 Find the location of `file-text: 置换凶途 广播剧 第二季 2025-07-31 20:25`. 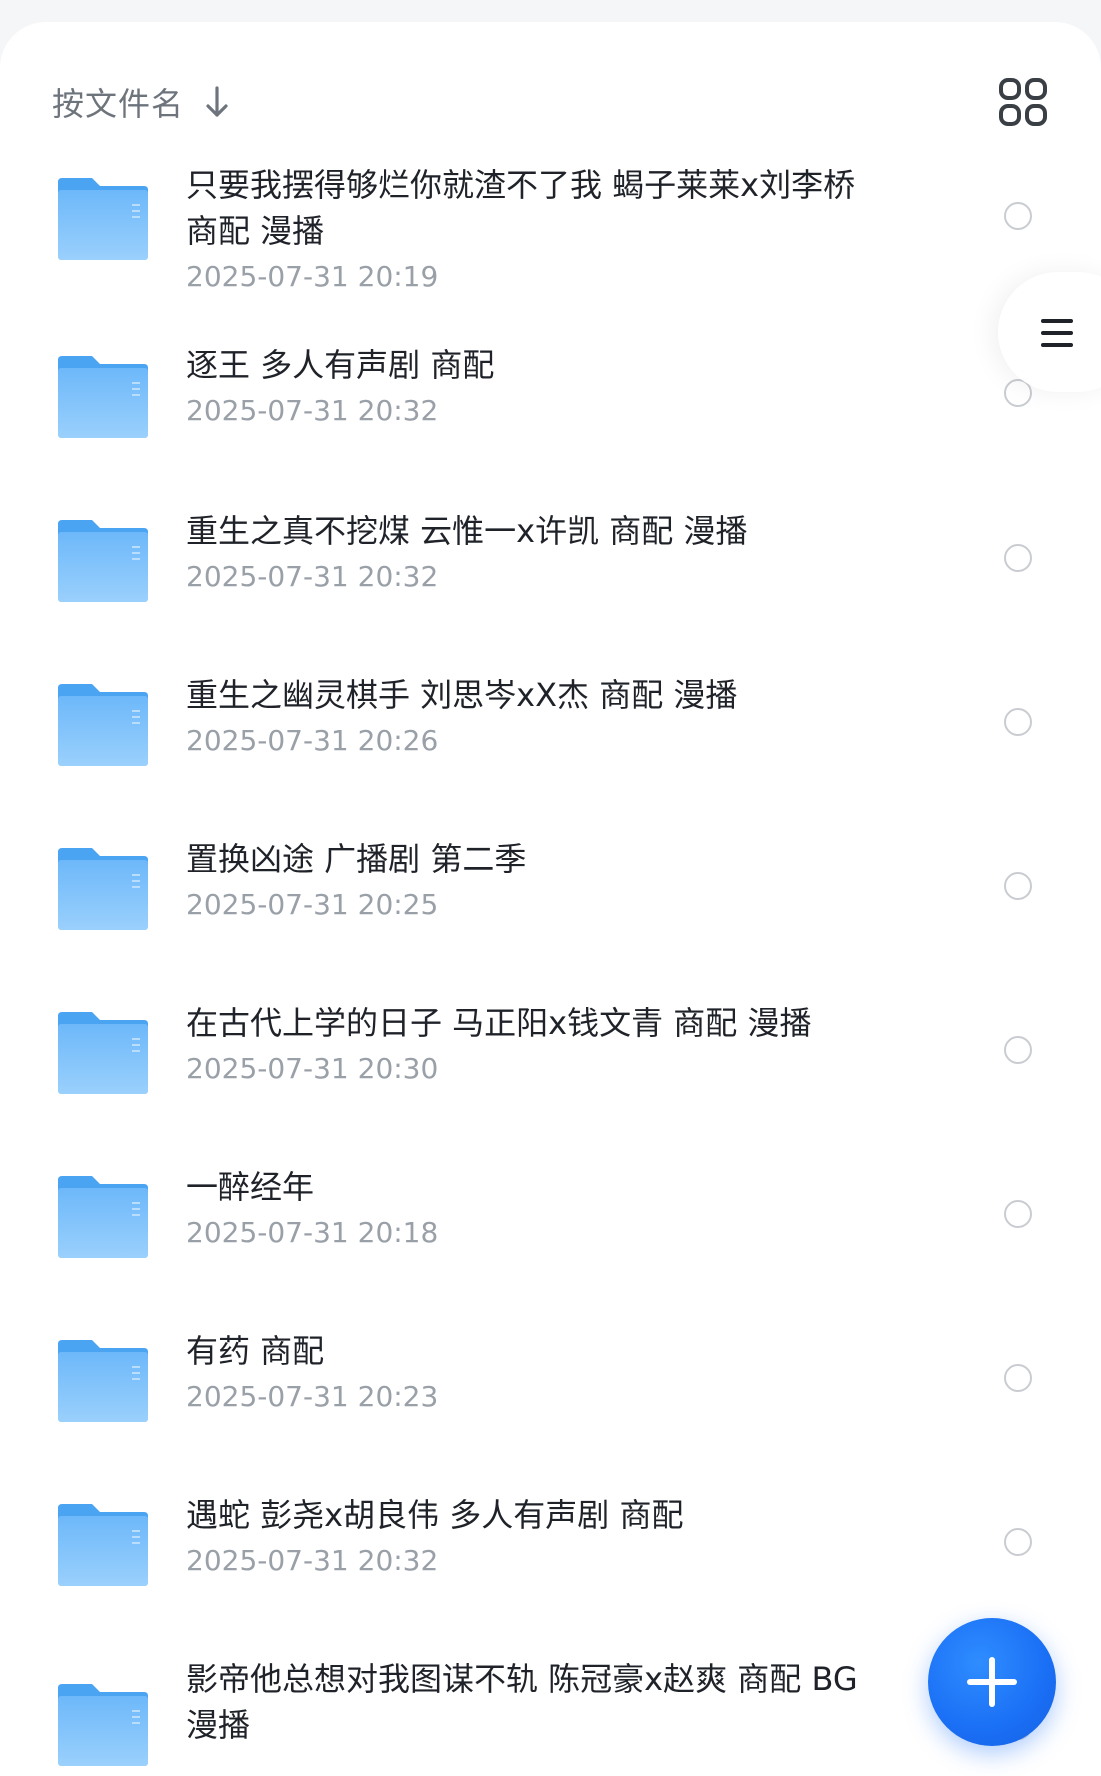

file-text: 置换凶途 广播剧 第二季 2025-07-31 20:25 is located at coordinates (546, 881).